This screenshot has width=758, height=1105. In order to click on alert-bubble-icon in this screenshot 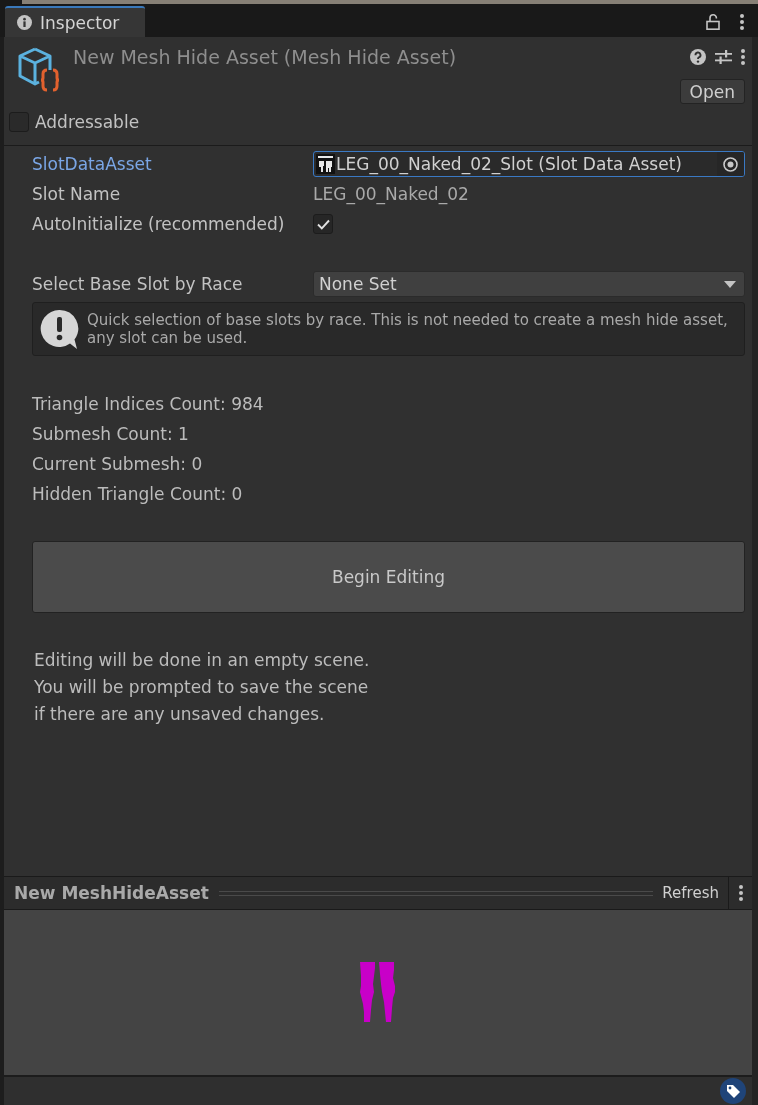, I will do `click(59, 329)`.